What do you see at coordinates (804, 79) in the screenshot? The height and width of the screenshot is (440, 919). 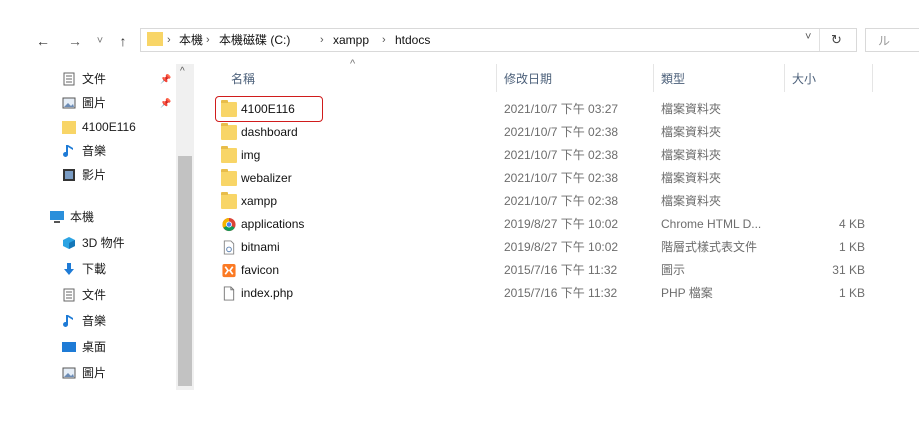 I see `column-header-size: 大小` at bounding box center [804, 79].